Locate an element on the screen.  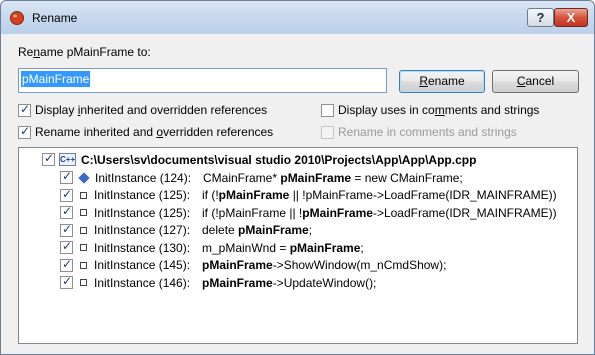
rename-prompt-label: Rename pMainFrame to: is located at coordinates (84, 52).